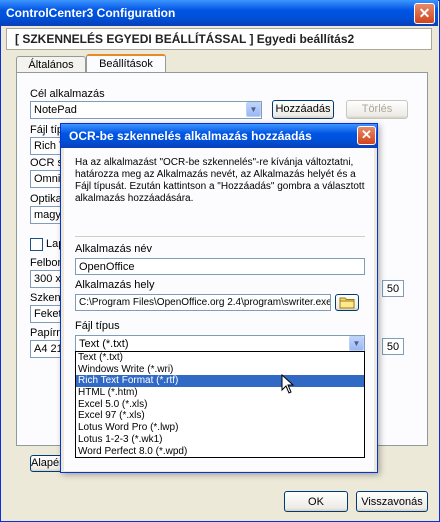 This screenshot has height=522, width=440. What do you see at coordinates (190, 136) in the screenshot?
I see `dialog-title: OCR-be szkennelés alkalmazás hozzáadás` at bounding box center [190, 136].